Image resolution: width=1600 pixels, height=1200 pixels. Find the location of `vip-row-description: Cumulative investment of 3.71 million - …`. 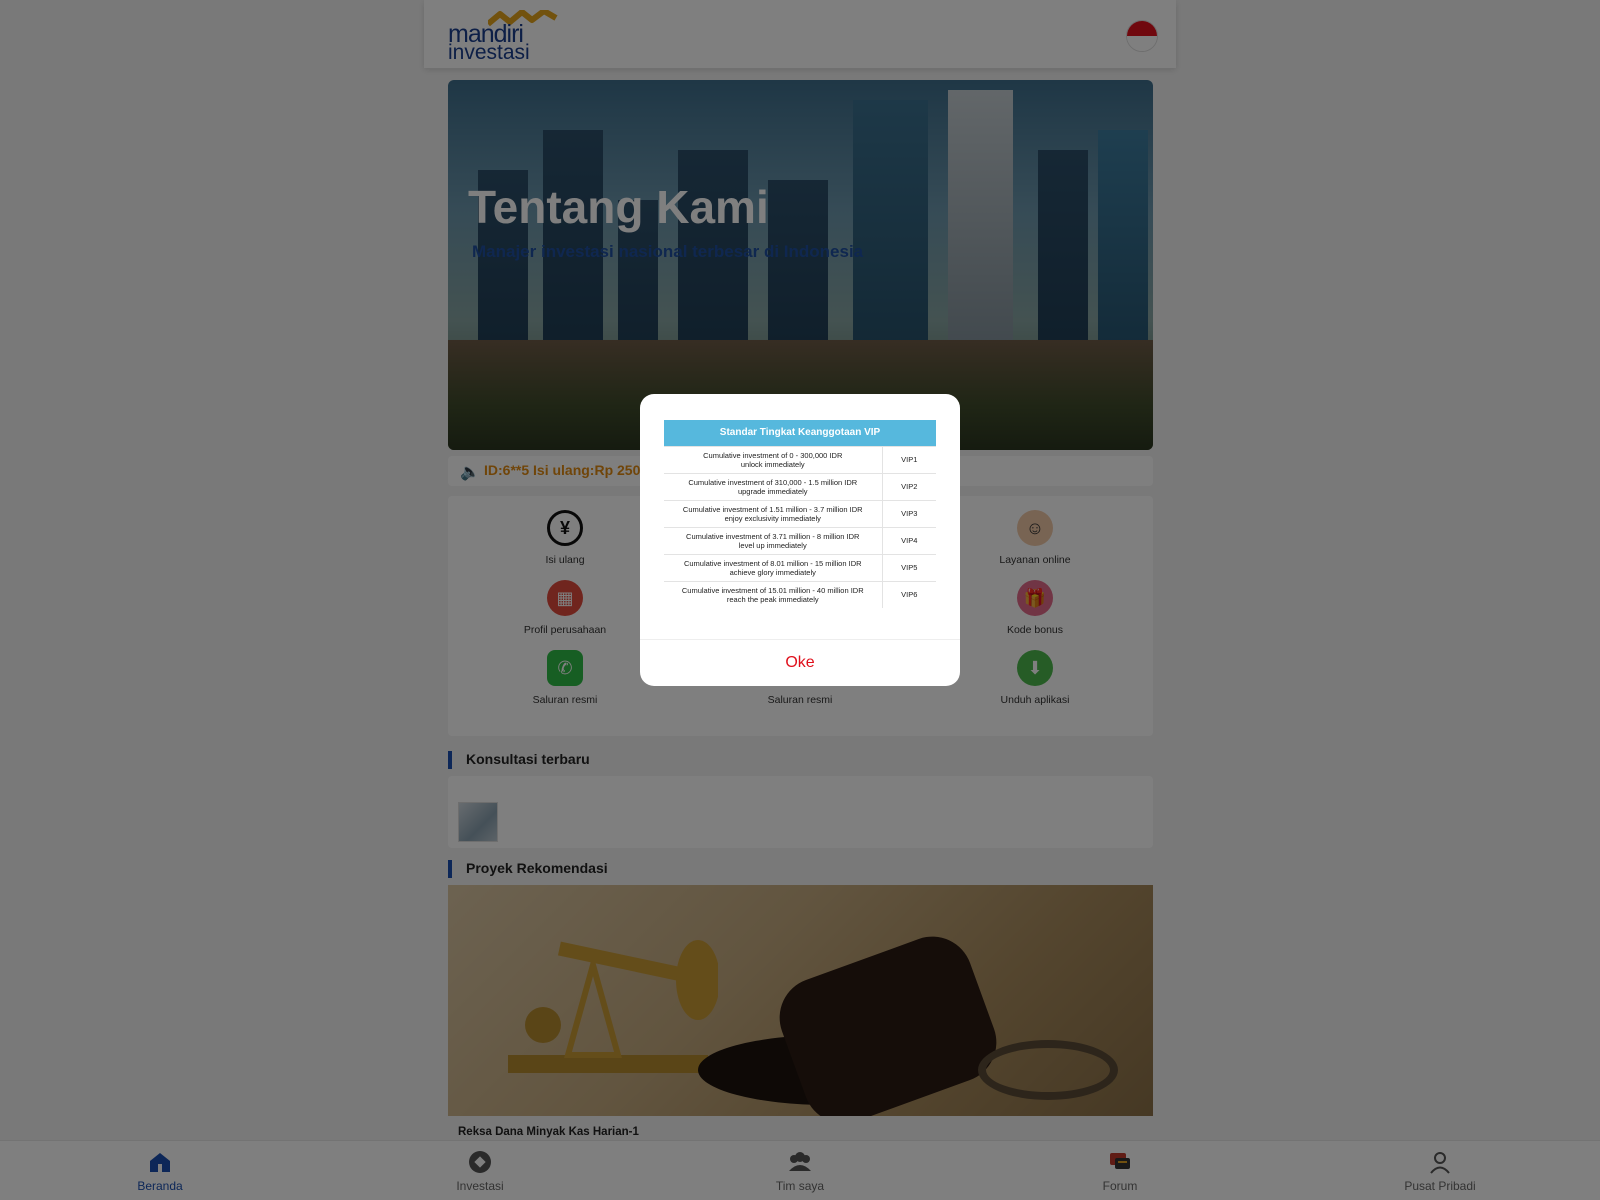

vip-row-description: Cumulative investment of 3.71 million - … is located at coordinates (773, 540).